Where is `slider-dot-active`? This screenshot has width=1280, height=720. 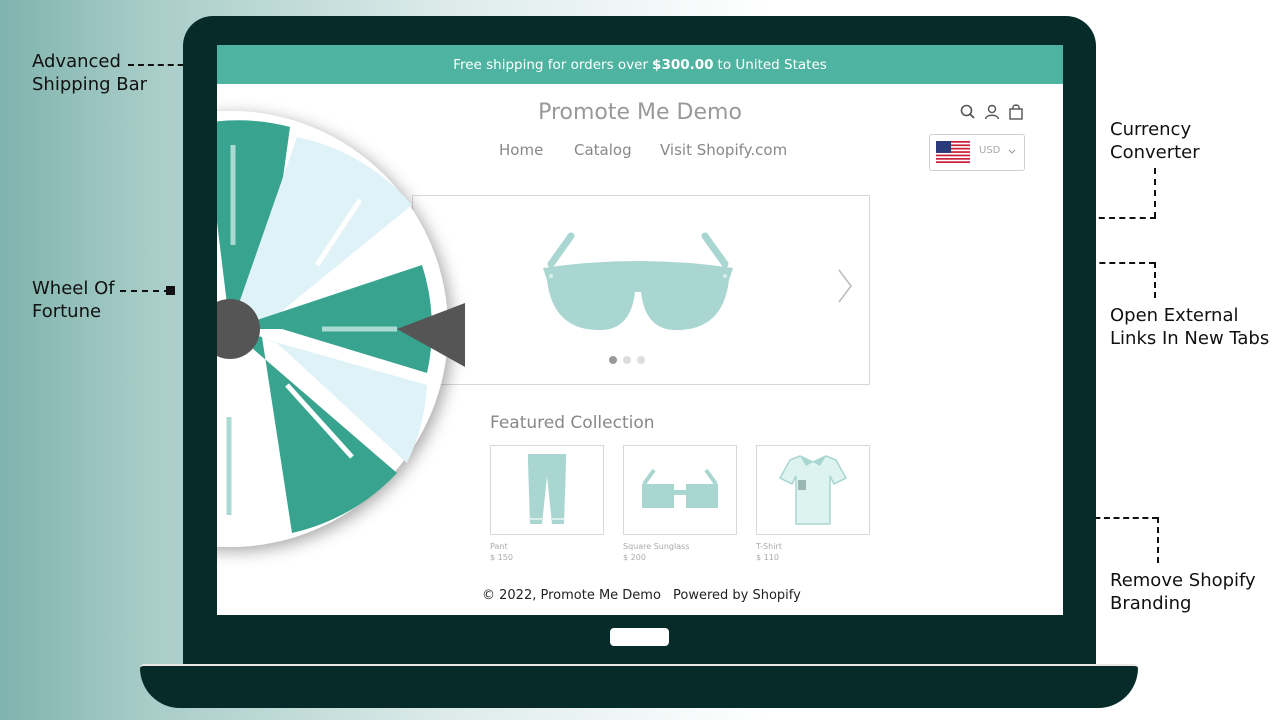
slider-dot-active is located at coordinates (613, 360).